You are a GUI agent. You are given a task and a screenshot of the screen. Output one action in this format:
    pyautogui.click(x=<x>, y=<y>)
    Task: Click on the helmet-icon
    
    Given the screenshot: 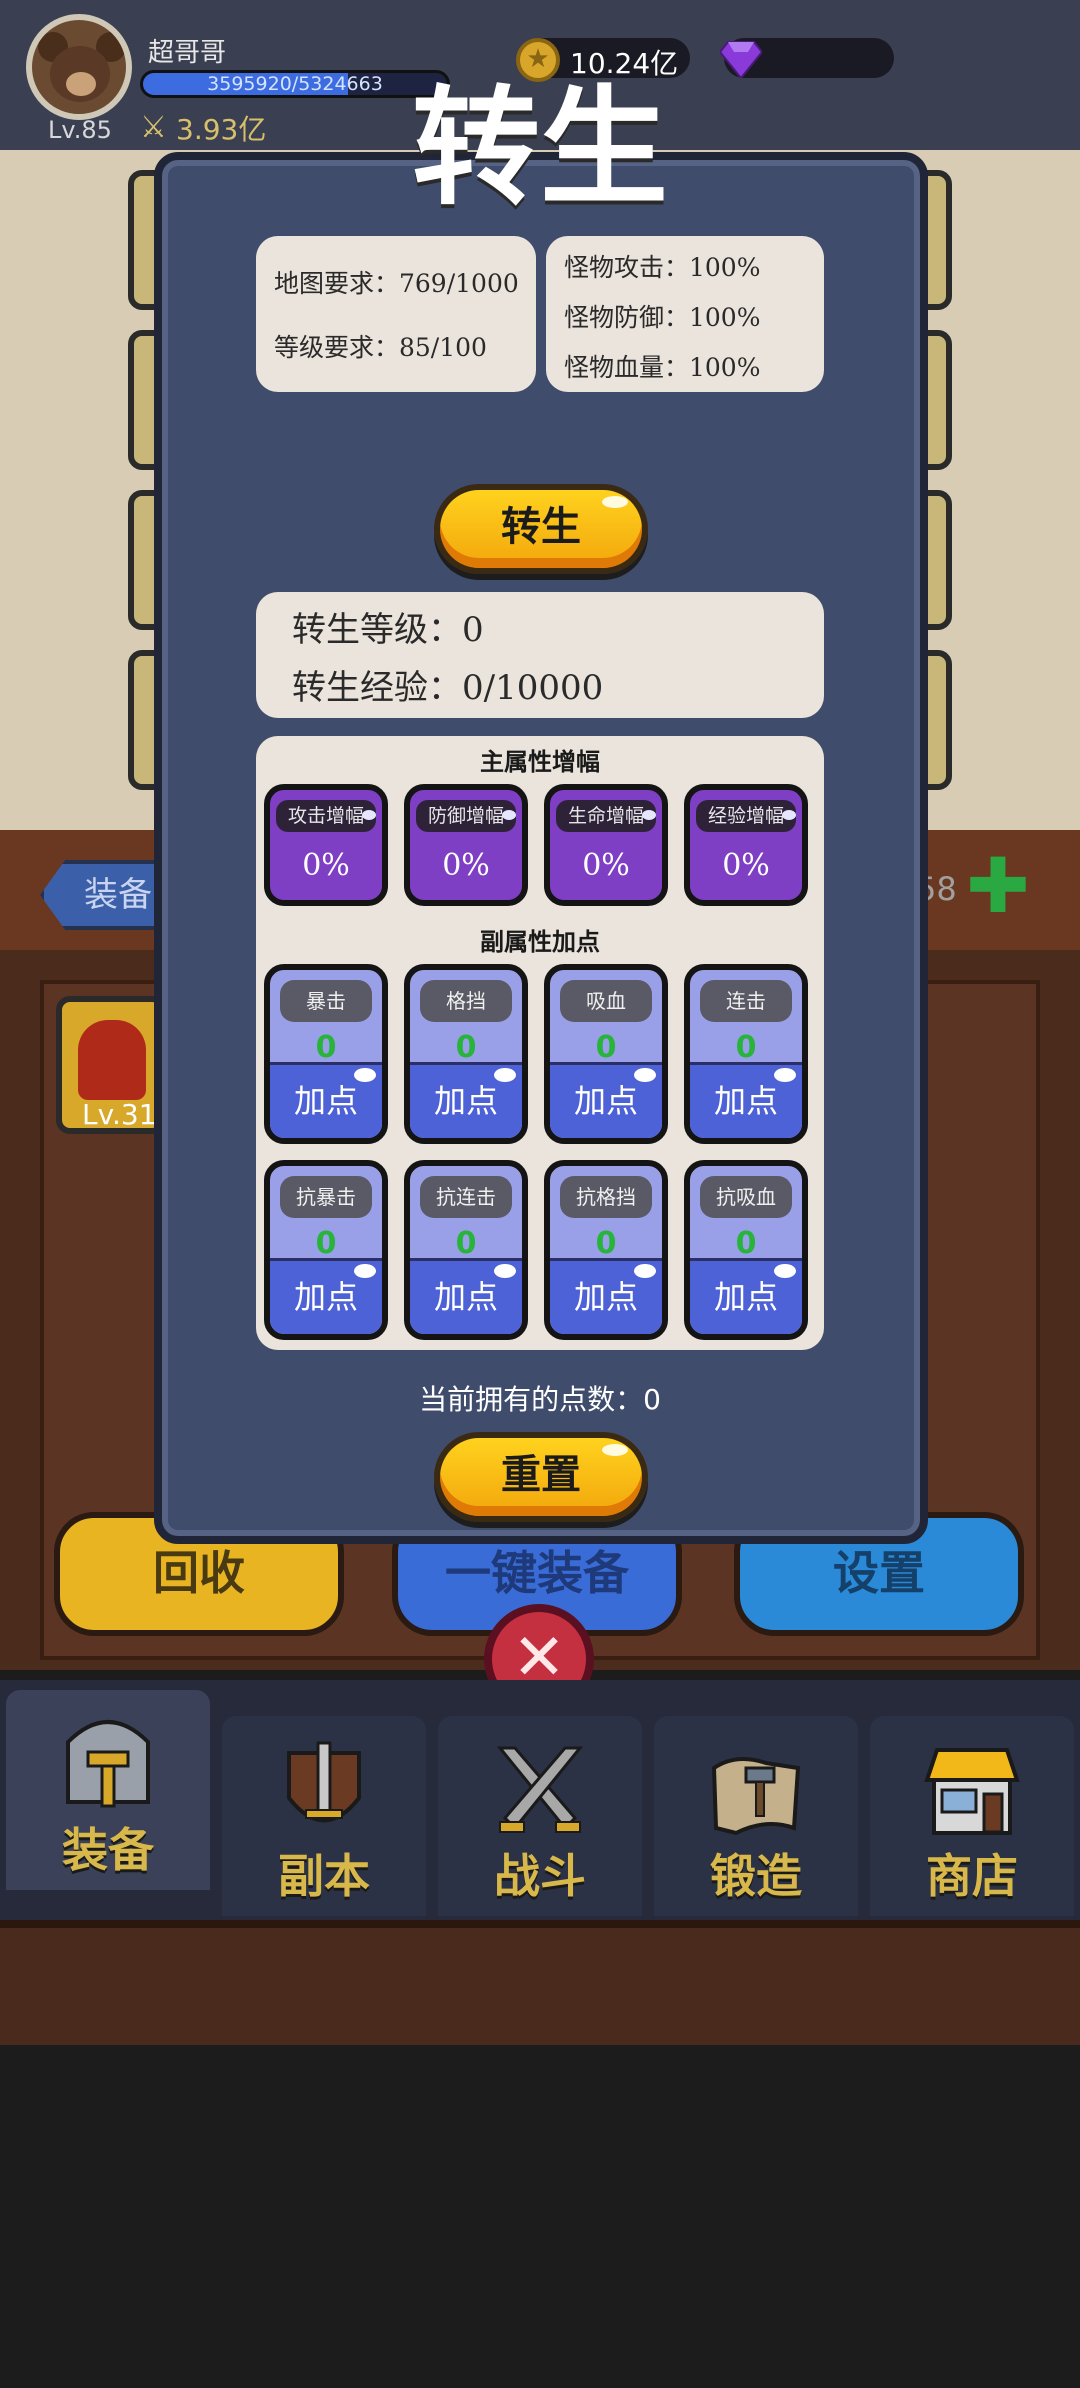 What is the action you would take?
    pyautogui.click(x=108, y=1764)
    